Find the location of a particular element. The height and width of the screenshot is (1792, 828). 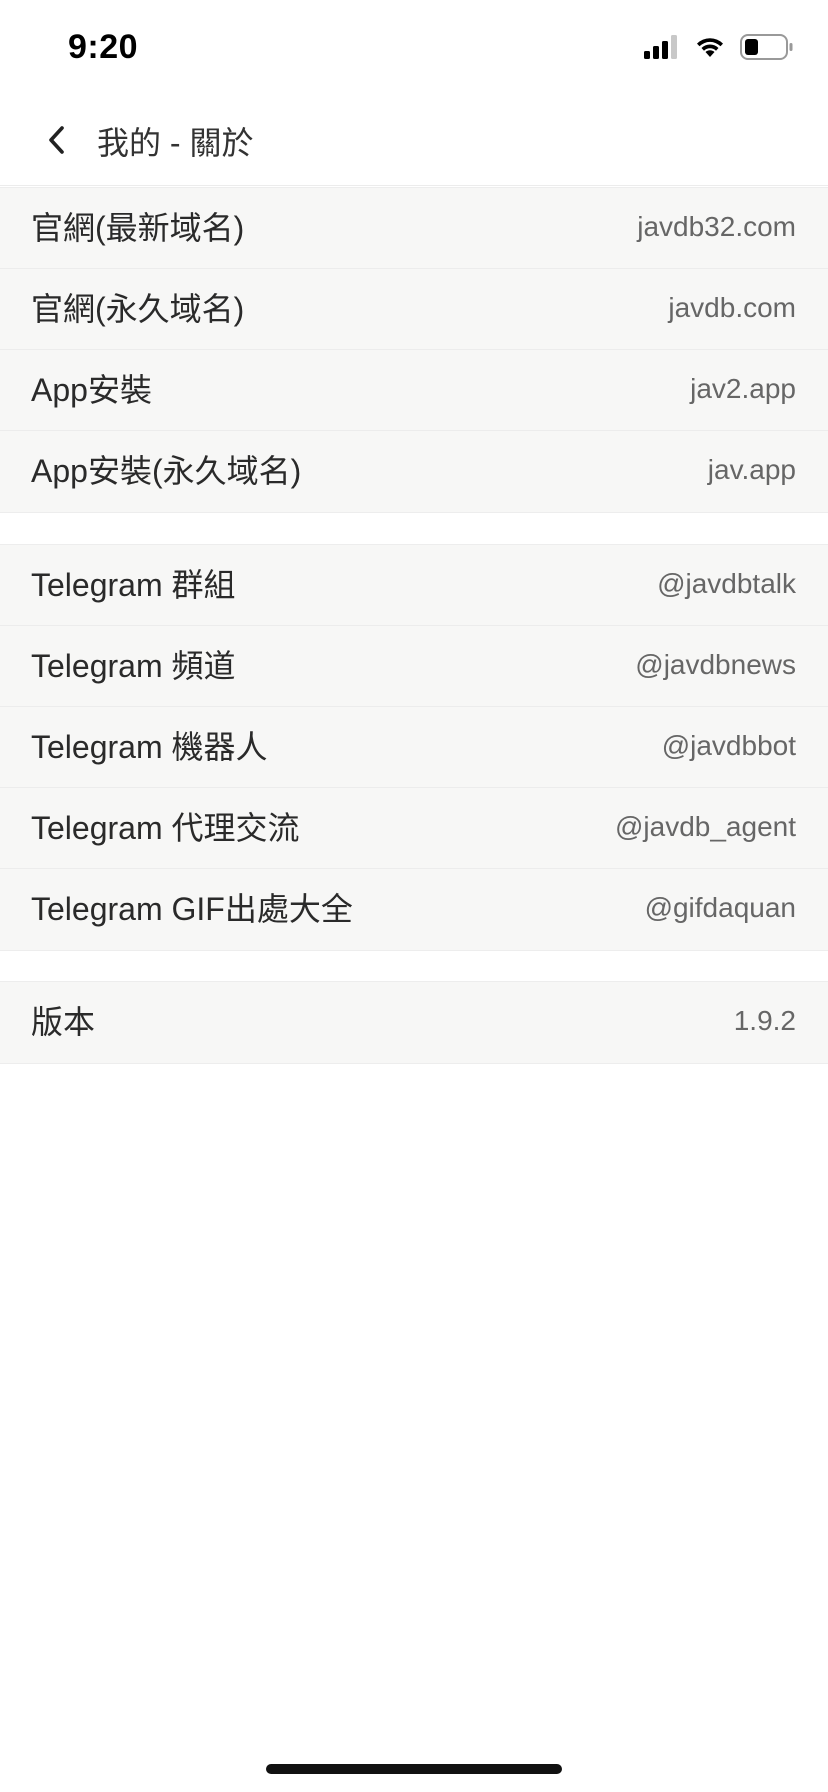

row-value: @gifdaquan is located at coordinates (720, 907).